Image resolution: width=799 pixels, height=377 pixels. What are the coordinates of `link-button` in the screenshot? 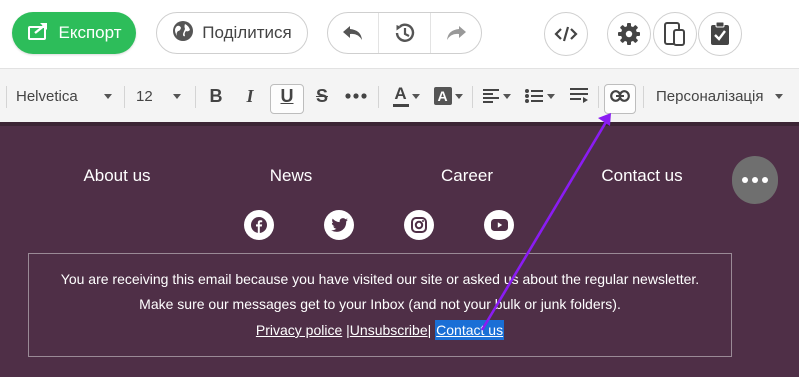 It's located at (620, 96).